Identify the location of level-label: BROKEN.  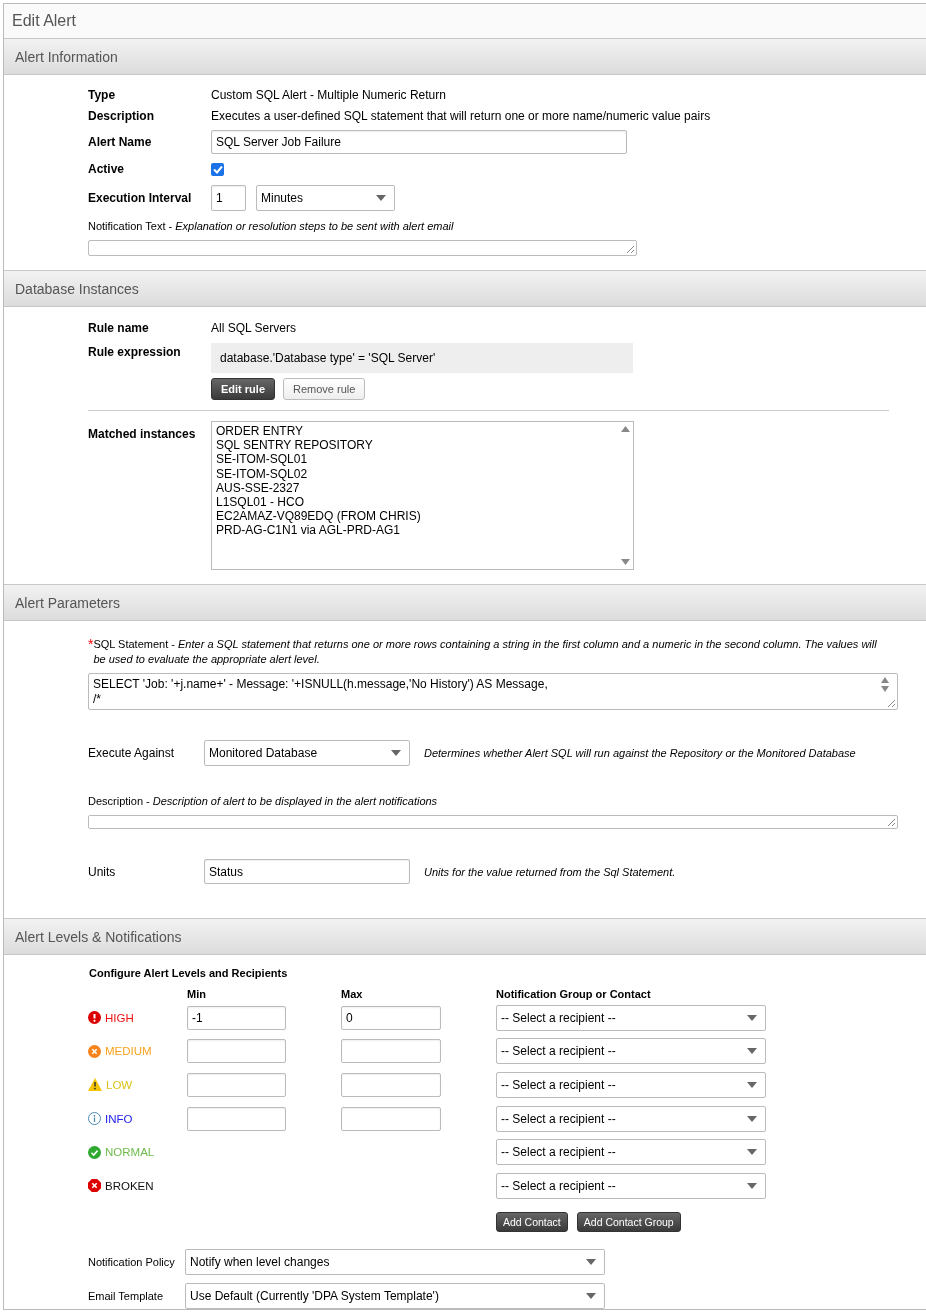
(129, 1185).